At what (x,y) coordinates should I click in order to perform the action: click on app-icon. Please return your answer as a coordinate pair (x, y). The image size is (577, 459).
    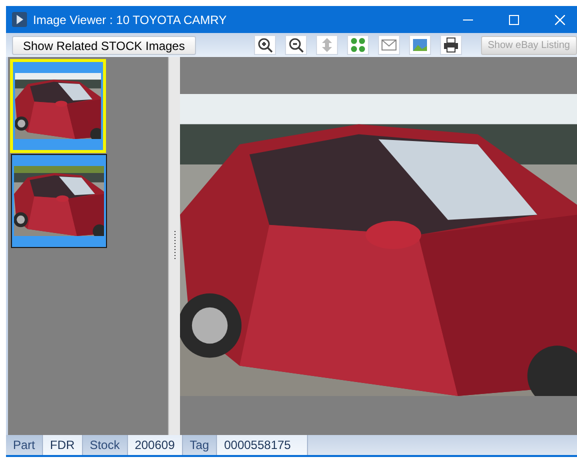
    Looking at the image, I should click on (19, 19).